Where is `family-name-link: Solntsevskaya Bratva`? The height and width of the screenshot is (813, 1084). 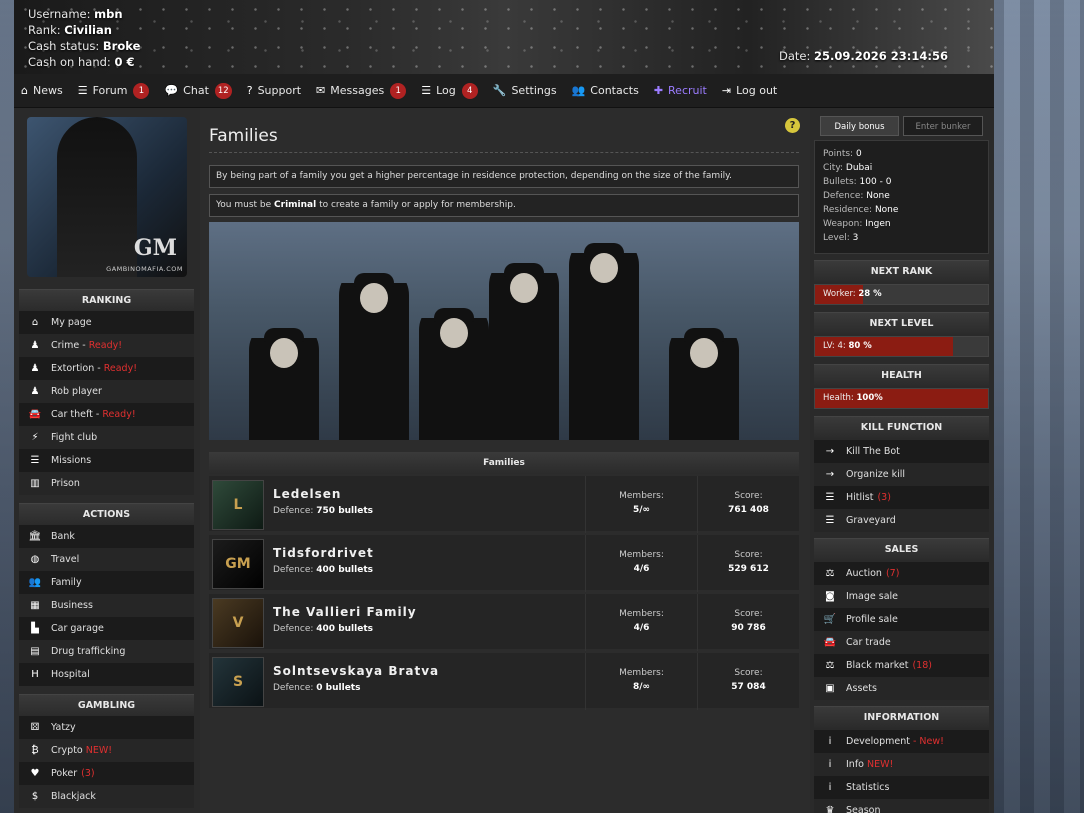
family-name-link: Solntsevskaya Bratva is located at coordinates (356, 671).